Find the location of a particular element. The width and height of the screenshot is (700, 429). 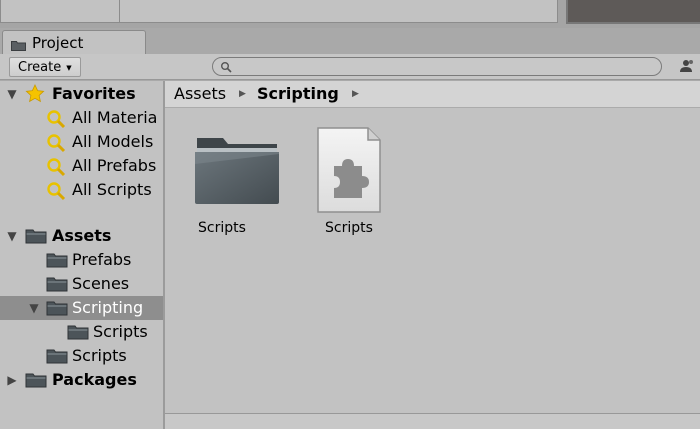

project-toolbar: Create ▼ is located at coordinates (350, 67).